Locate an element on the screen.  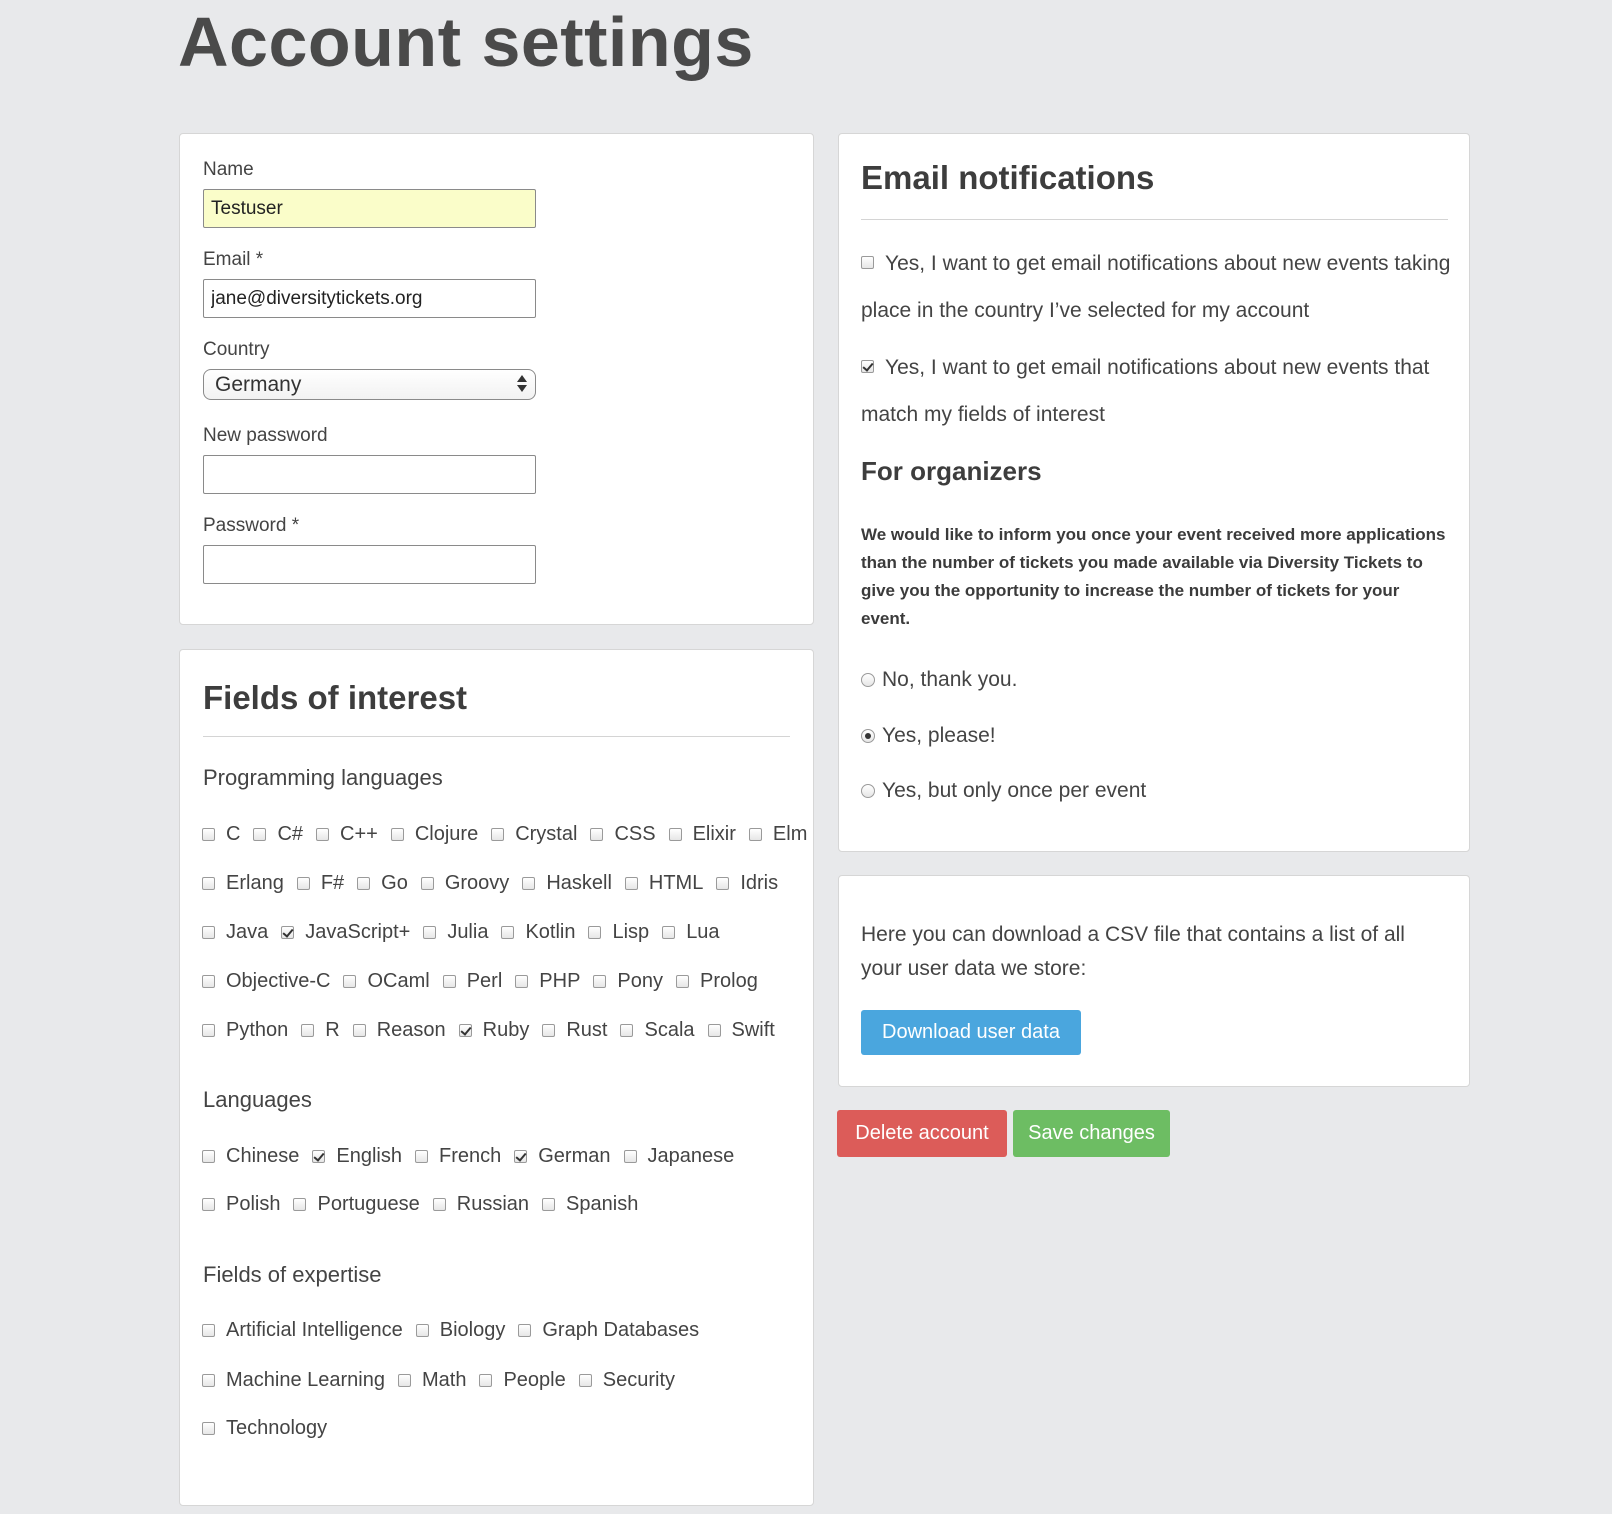
delete-account-button: Delete account is located at coordinates (922, 1133).